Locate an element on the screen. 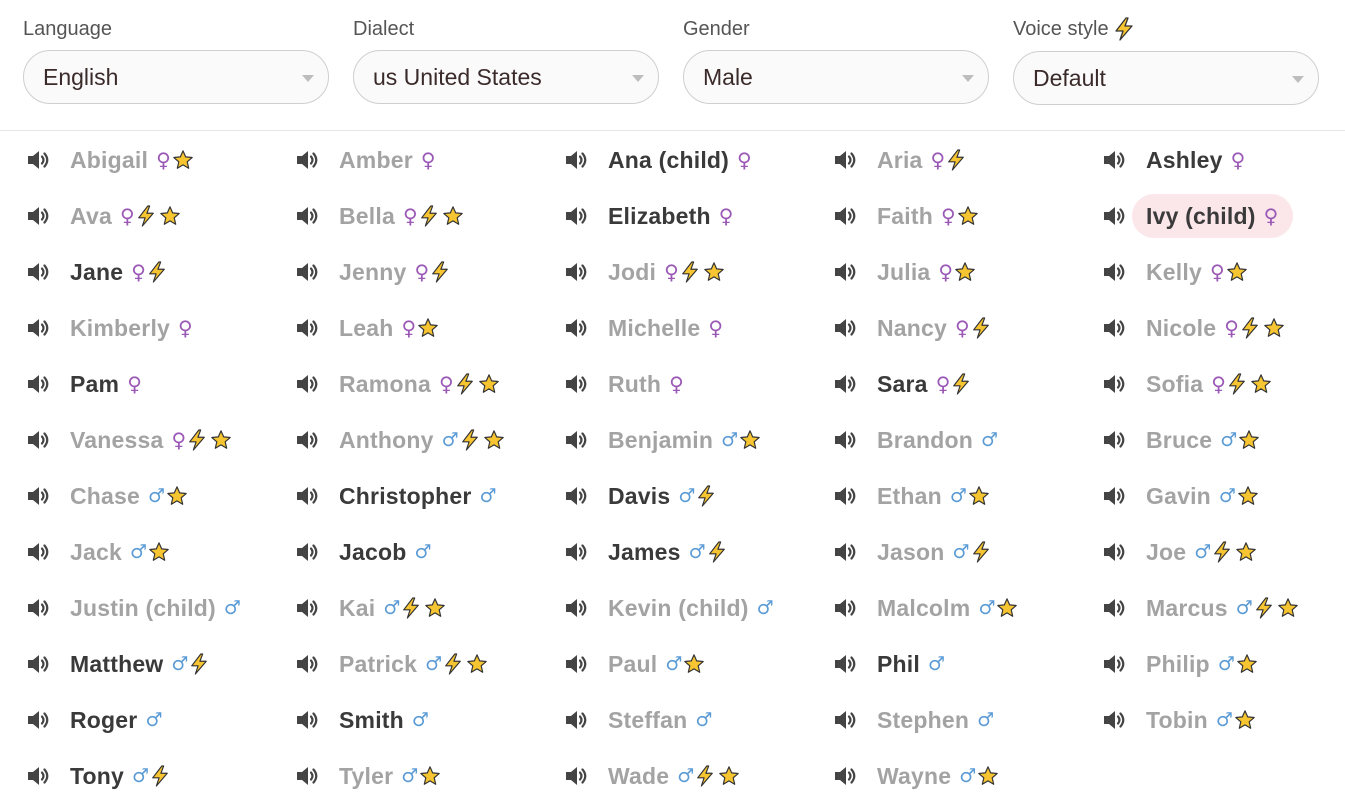  voice-item: Christopher ♂ is located at coordinates (395, 496).